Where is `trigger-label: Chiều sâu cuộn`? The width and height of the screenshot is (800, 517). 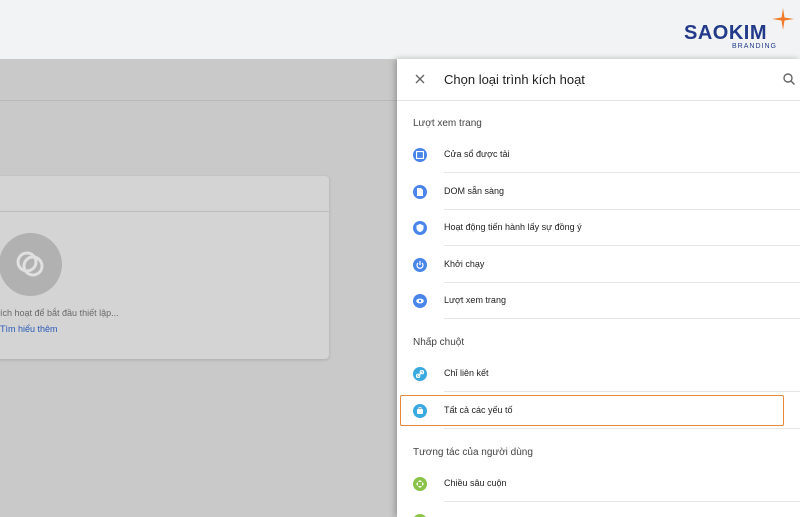
trigger-label: Chiều sâu cuộn is located at coordinates (475, 483).